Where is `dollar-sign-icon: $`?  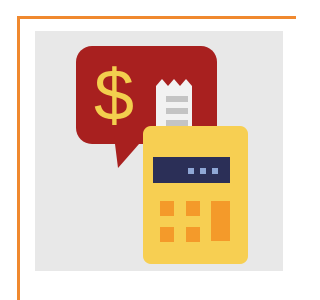 dollar-sign-icon: $ is located at coordinates (114, 96).